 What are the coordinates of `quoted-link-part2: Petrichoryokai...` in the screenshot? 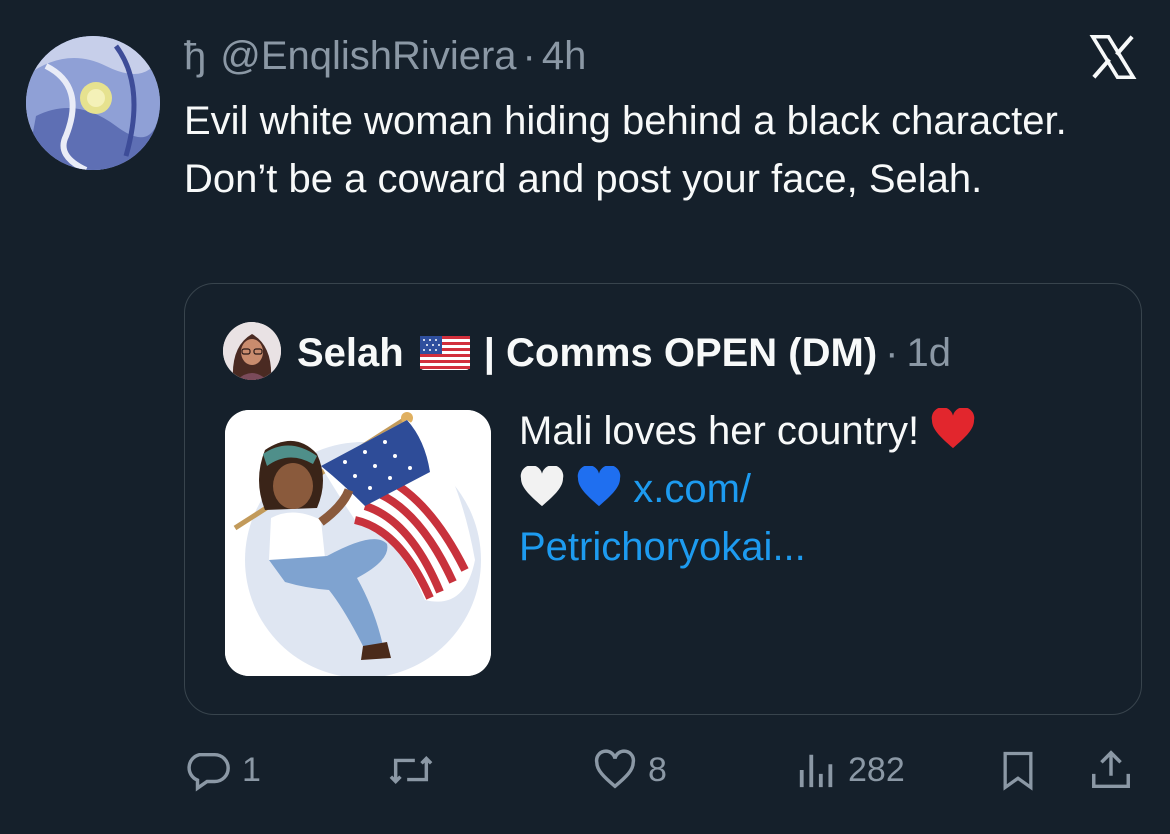 It's located at (662, 547).